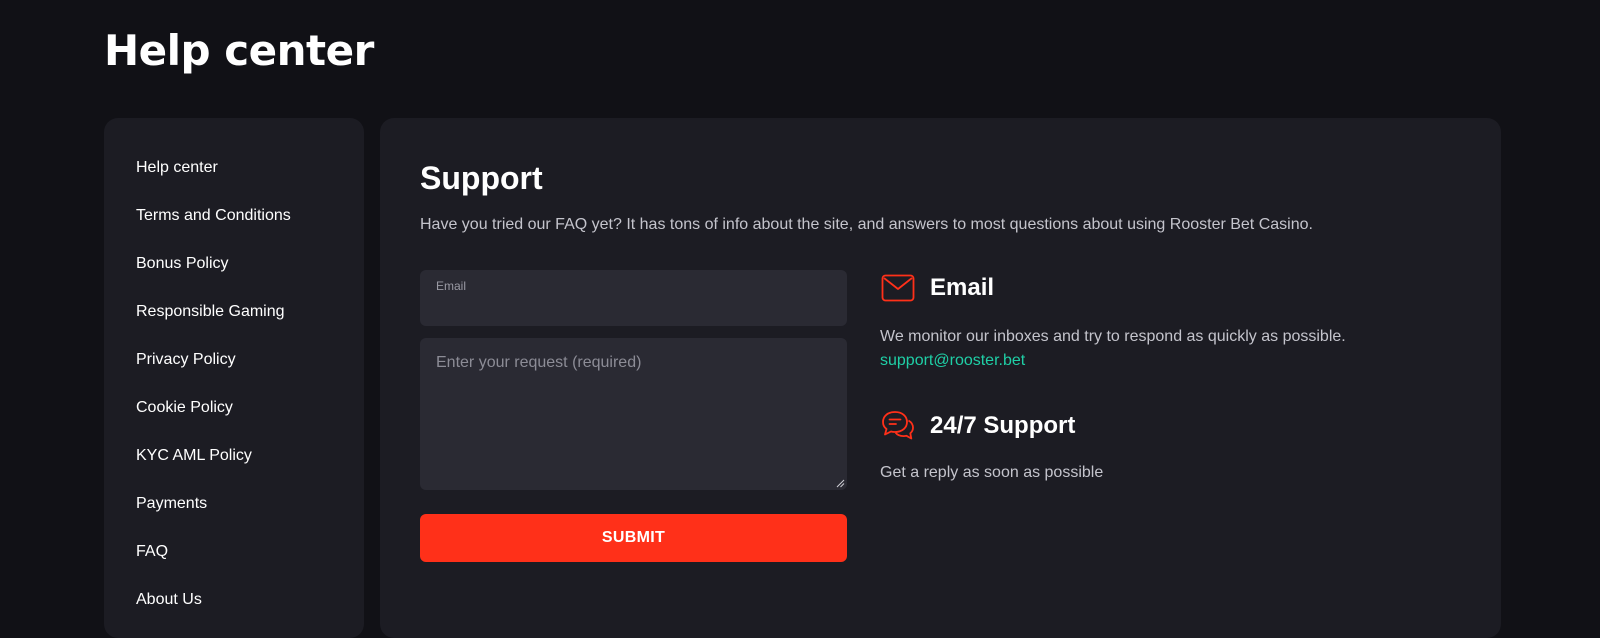  Describe the element at coordinates (633, 414) in the screenshot. I see `request-textarea` at that location.